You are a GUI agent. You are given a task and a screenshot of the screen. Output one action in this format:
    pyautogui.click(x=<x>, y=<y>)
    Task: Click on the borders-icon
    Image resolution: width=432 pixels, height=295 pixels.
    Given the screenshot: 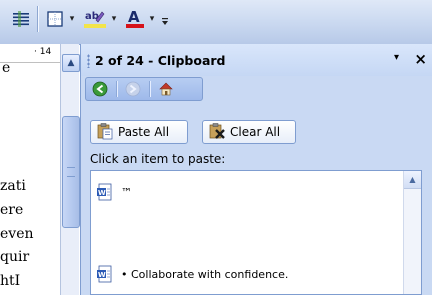 What is the action you would take?
    pyautogui.click(x=55, y=19)
    